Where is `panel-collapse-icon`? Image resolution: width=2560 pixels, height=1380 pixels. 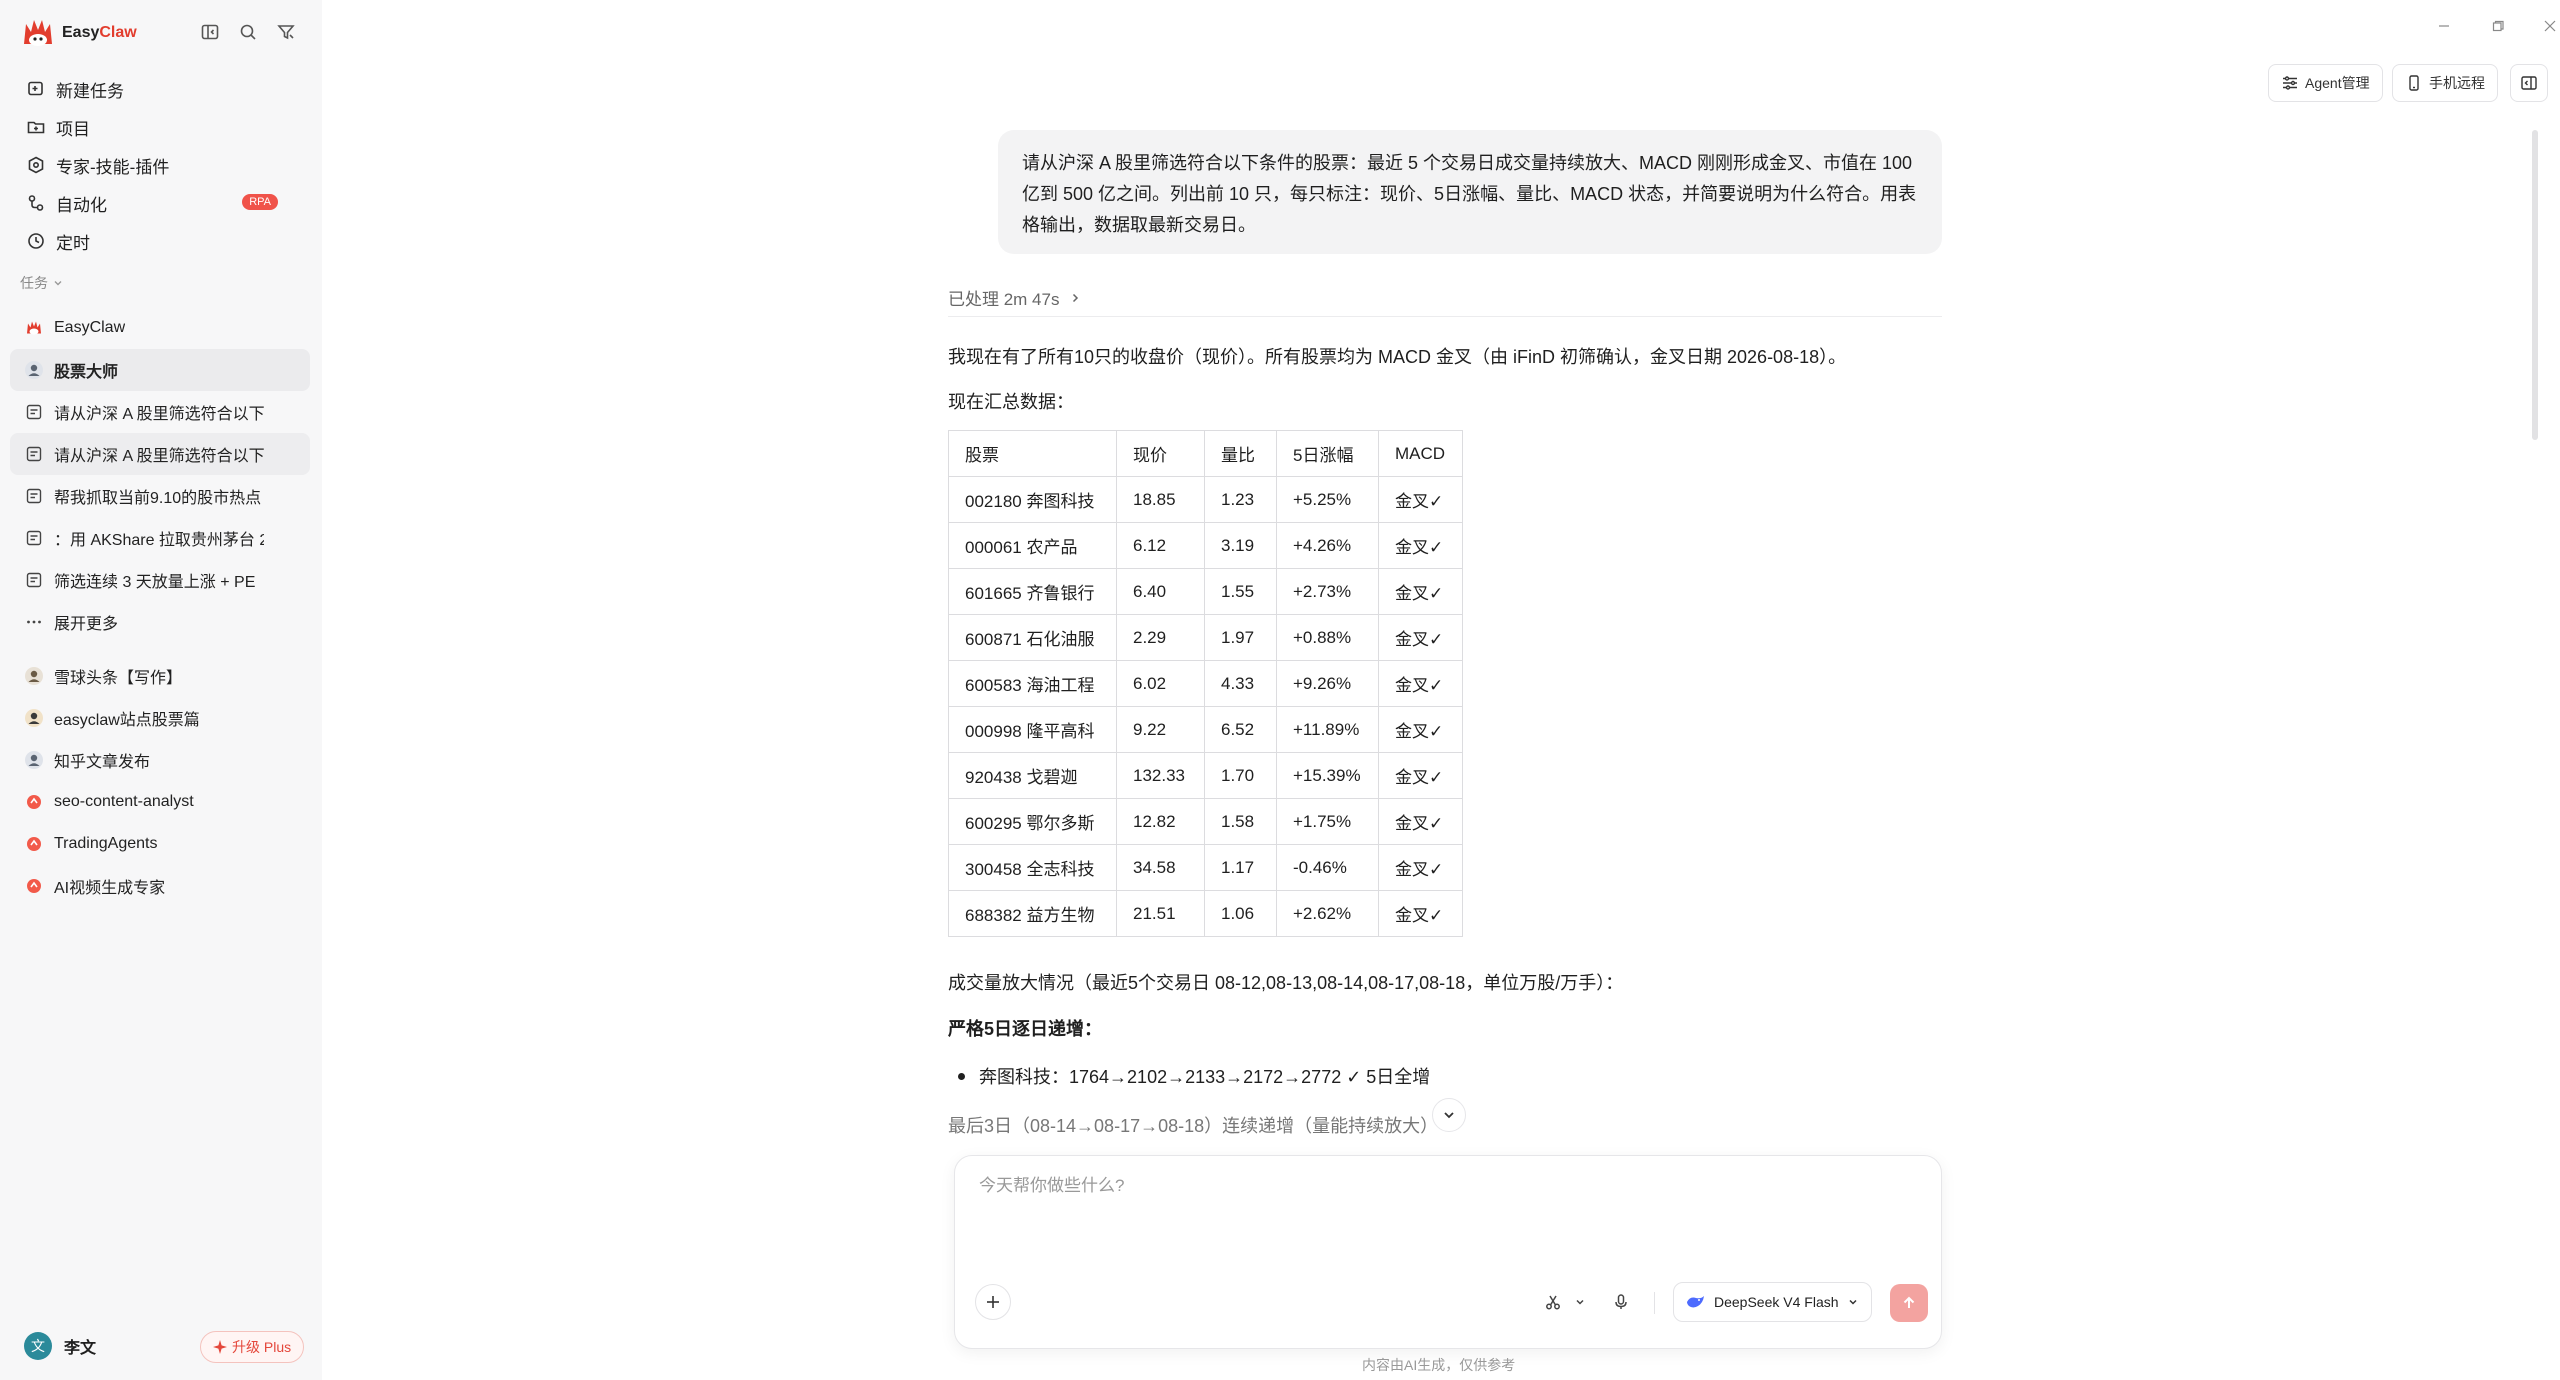 panel-collapse-icon is located at coordinates (2529, 83).